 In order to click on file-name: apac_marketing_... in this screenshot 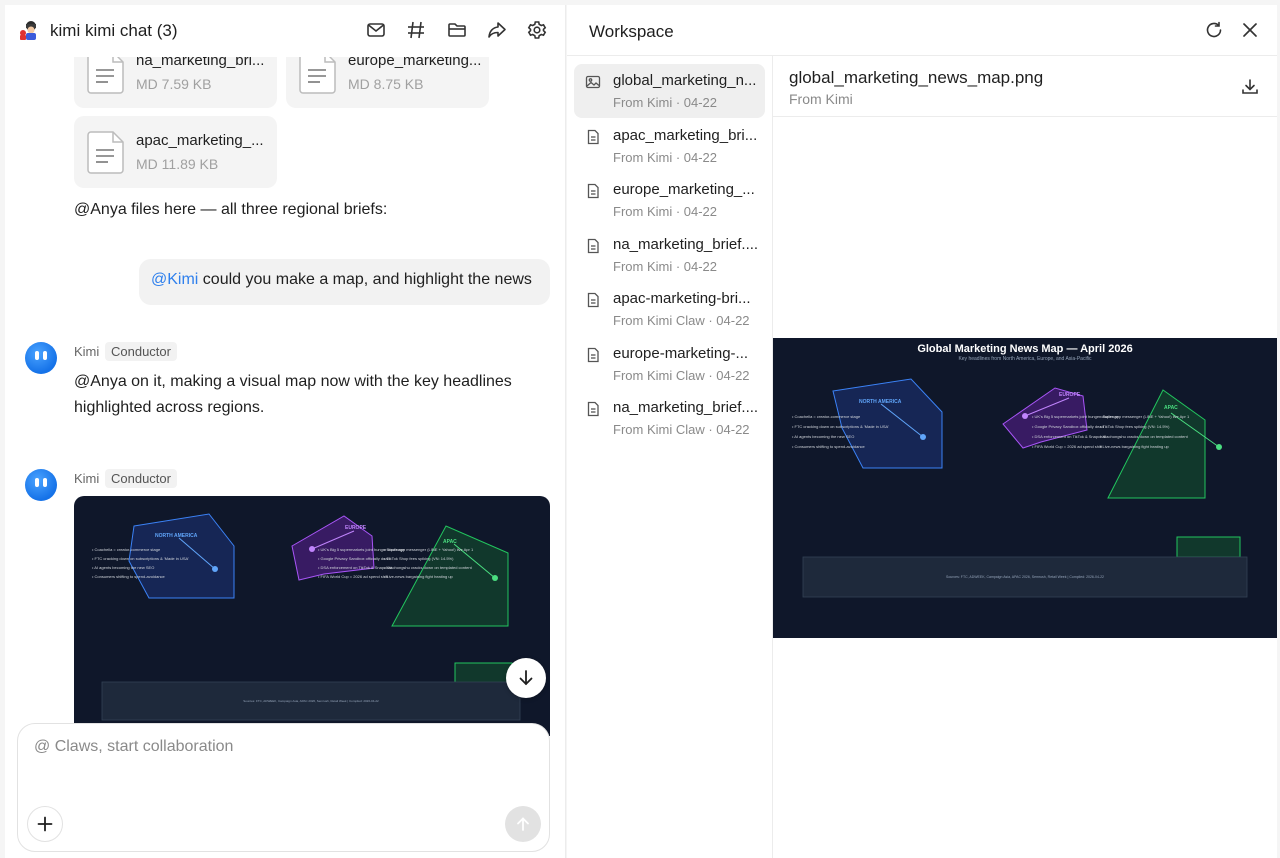, I will do `click(200, 140)`.